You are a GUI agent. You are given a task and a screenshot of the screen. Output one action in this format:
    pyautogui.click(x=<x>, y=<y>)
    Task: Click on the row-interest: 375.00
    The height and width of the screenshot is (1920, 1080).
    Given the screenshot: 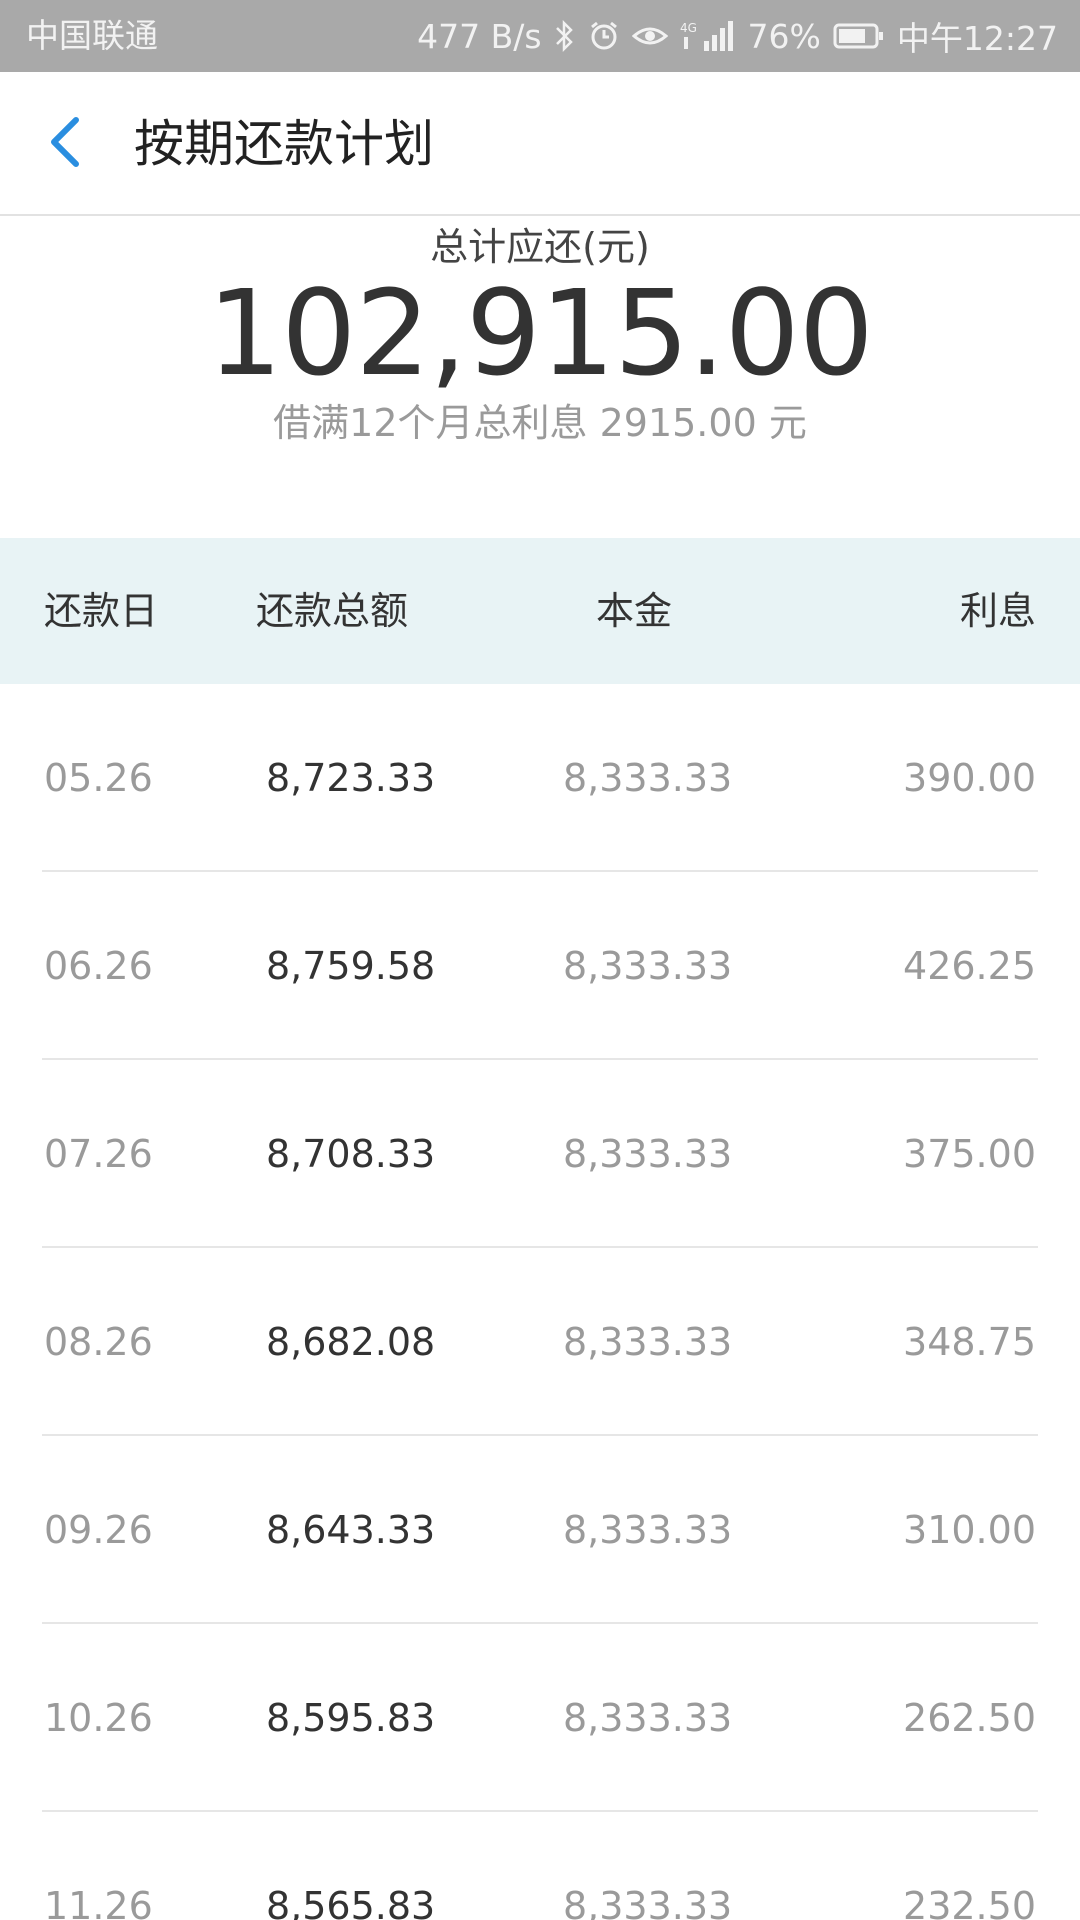 What is the action you would take?
    pyautogui.click(x=969, y=1154)
    